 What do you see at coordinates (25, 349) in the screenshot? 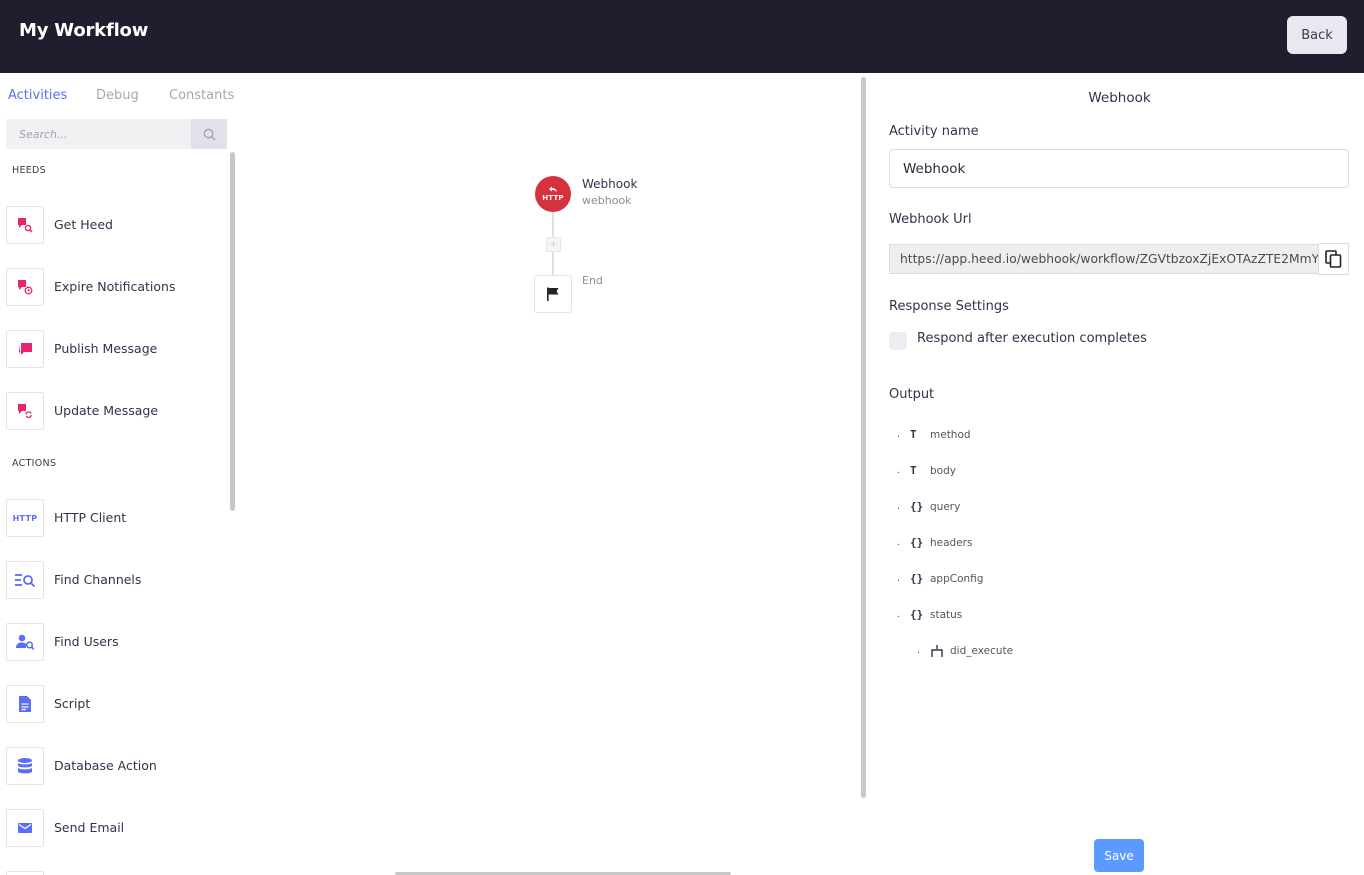
I see `message-icon` at bounding box center [25, 349].